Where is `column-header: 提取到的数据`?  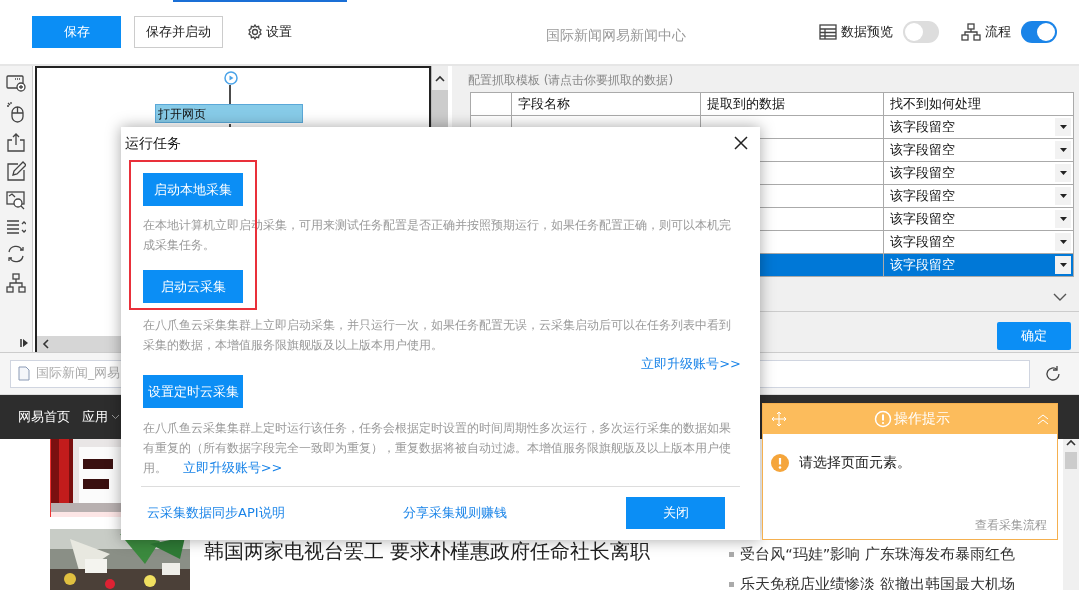
column-header: 提取到的数据 is located at coordinates (792, 104).